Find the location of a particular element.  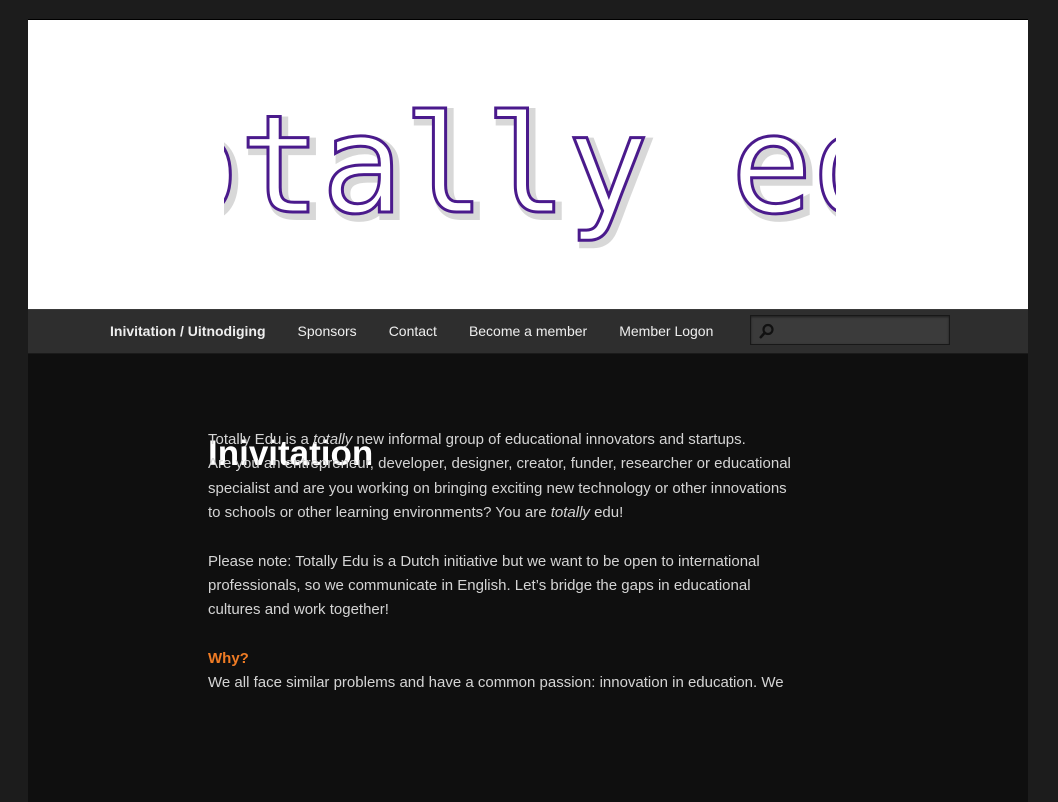

site-logo: totally edu totally edu is located at coordinates (530, 179).